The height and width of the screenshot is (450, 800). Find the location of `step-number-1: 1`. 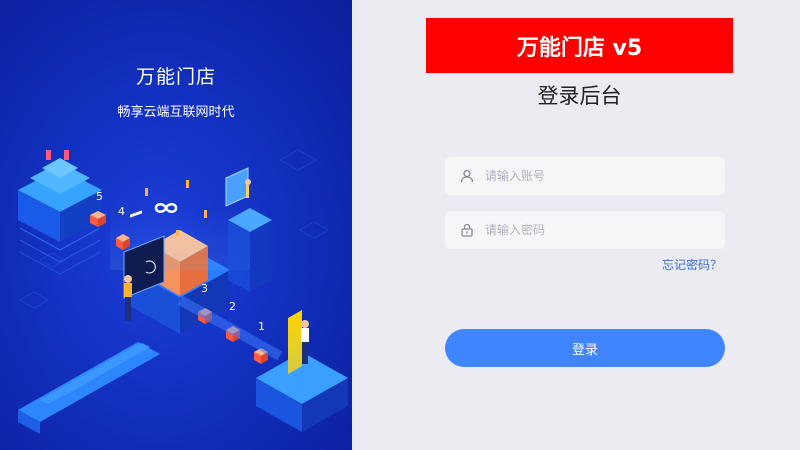

step-number-1: 1 is located at coordinates (261, 326).